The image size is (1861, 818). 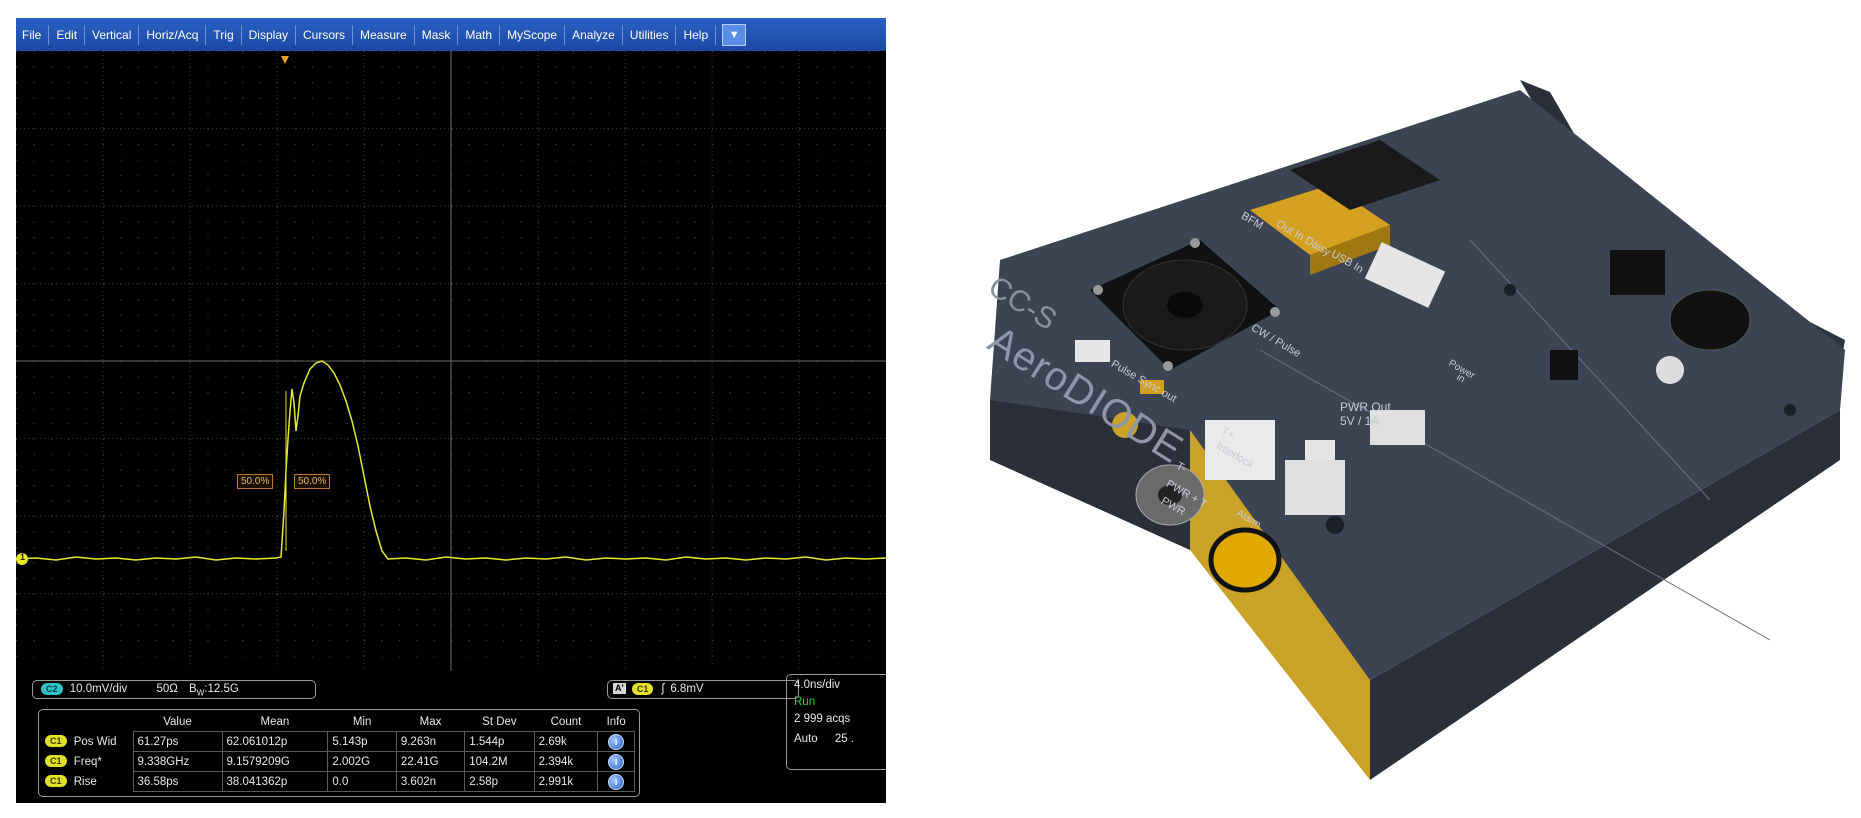 What do you see at coordinates (1092, 351) in the screenshot?
I see `pulse-sync-connector` at bounding box center [1092, 351].